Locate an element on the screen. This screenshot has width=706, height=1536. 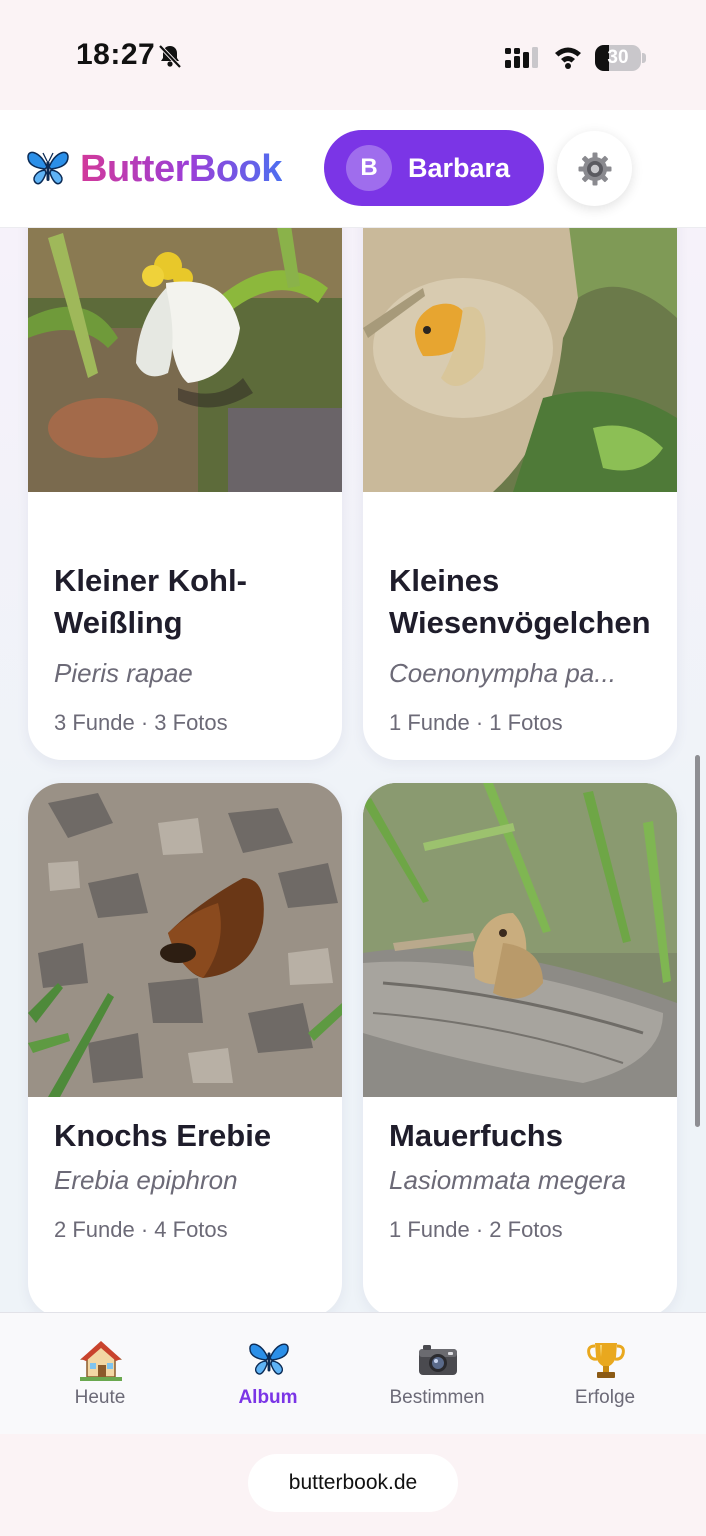
nav-item-album: Album is located at coordinates (268, 1374).